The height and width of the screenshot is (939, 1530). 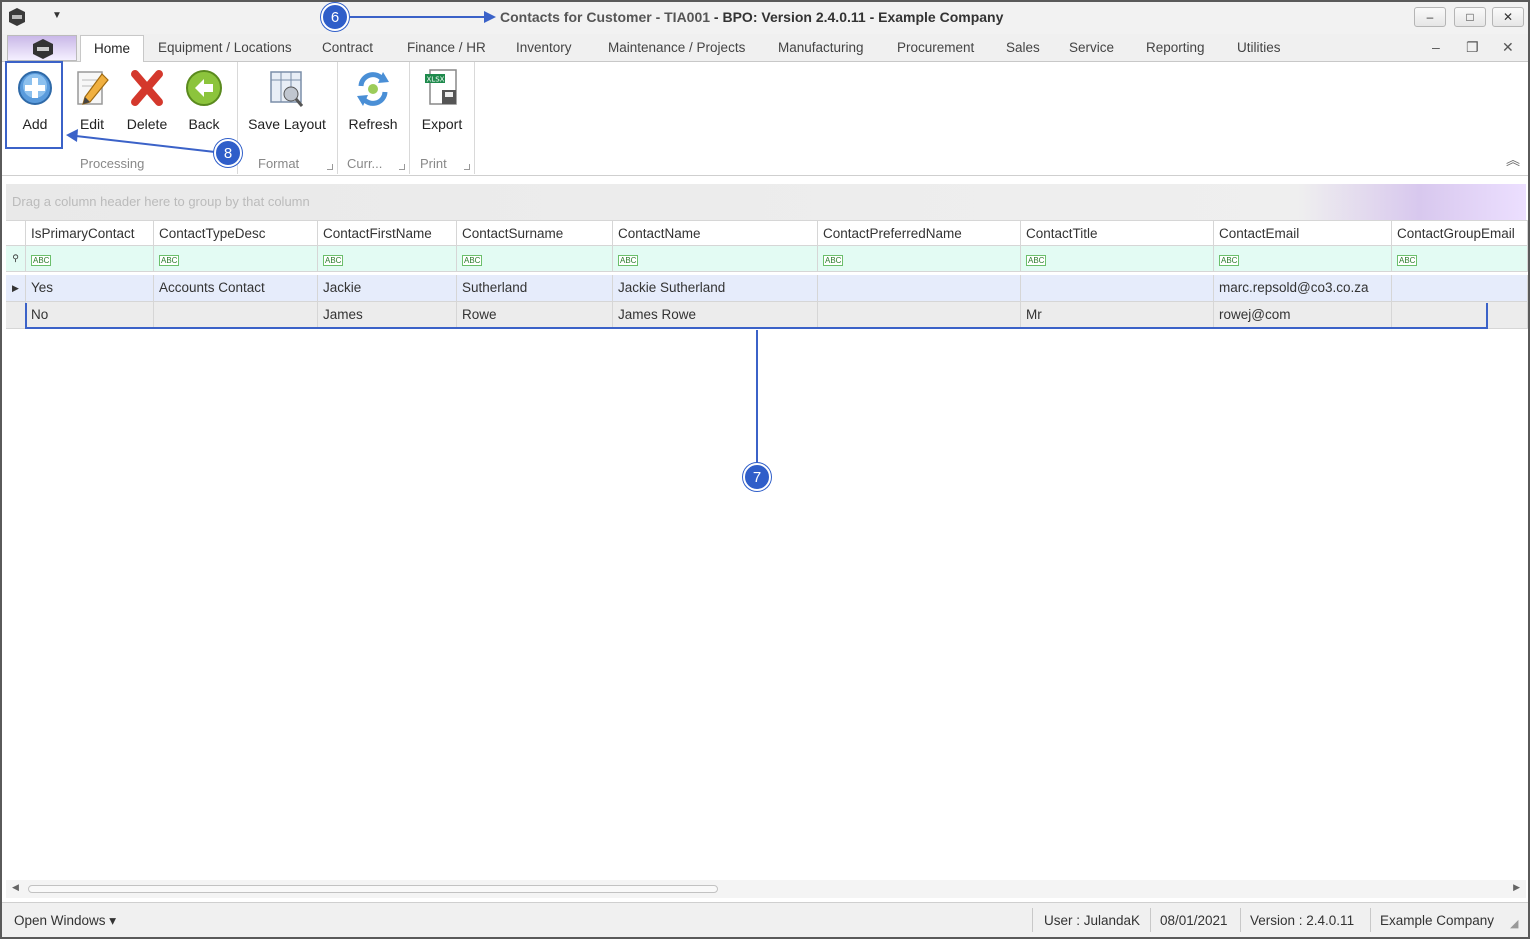 What do you see at coordinates (236, 288) in the screenshot?
I see `cell-contact-type: Accounts Contact` at bounding box center [236, 288].